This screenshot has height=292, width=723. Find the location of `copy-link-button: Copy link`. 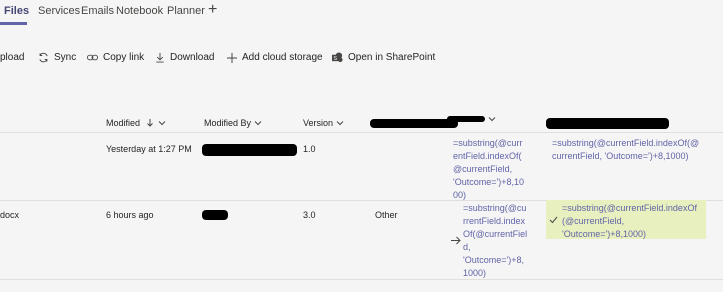

copy-link-button: Copy link is located at coordinates (115, 57).